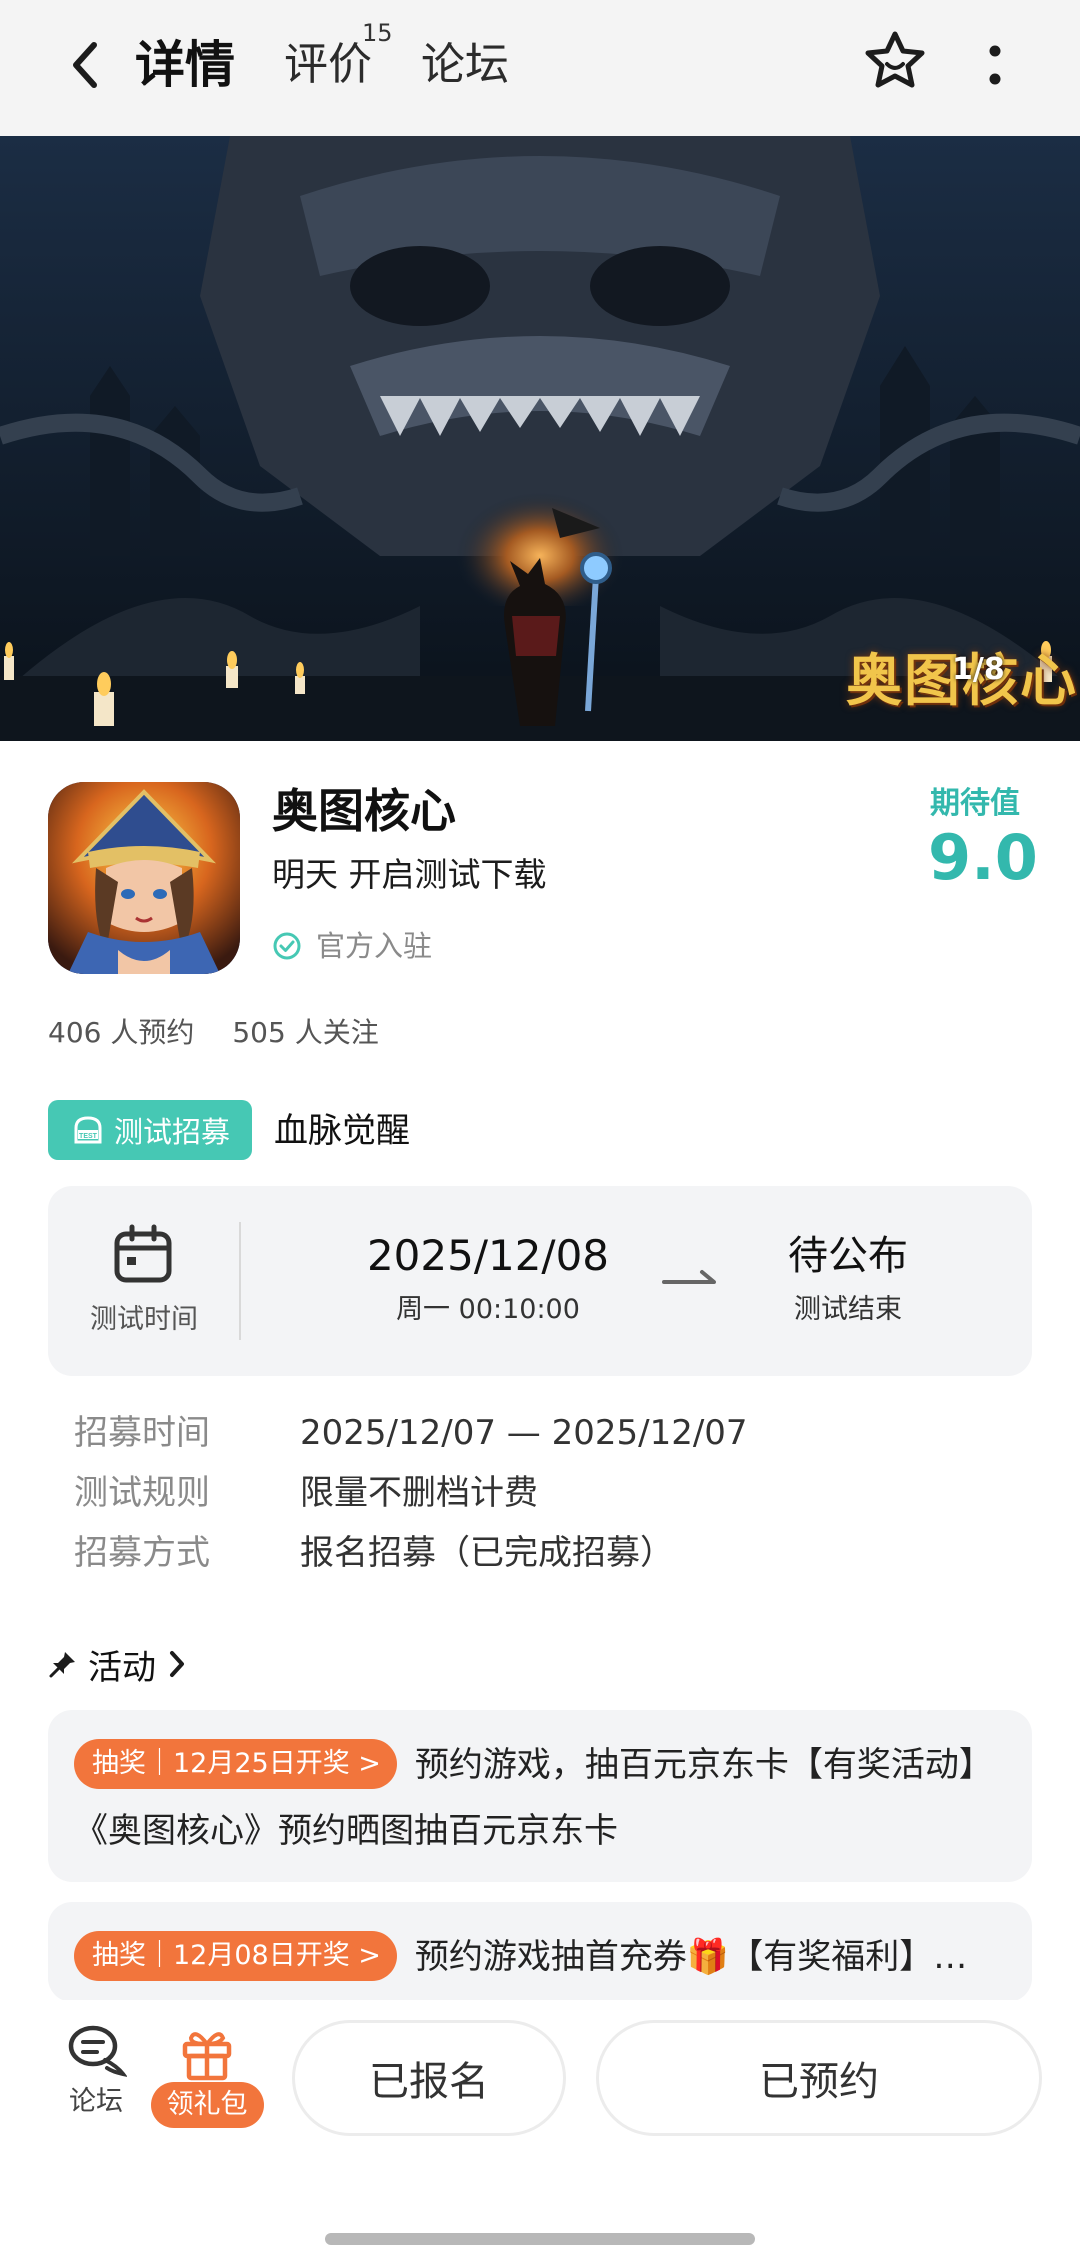  I want to click on favorite-button, so click(895, 61).